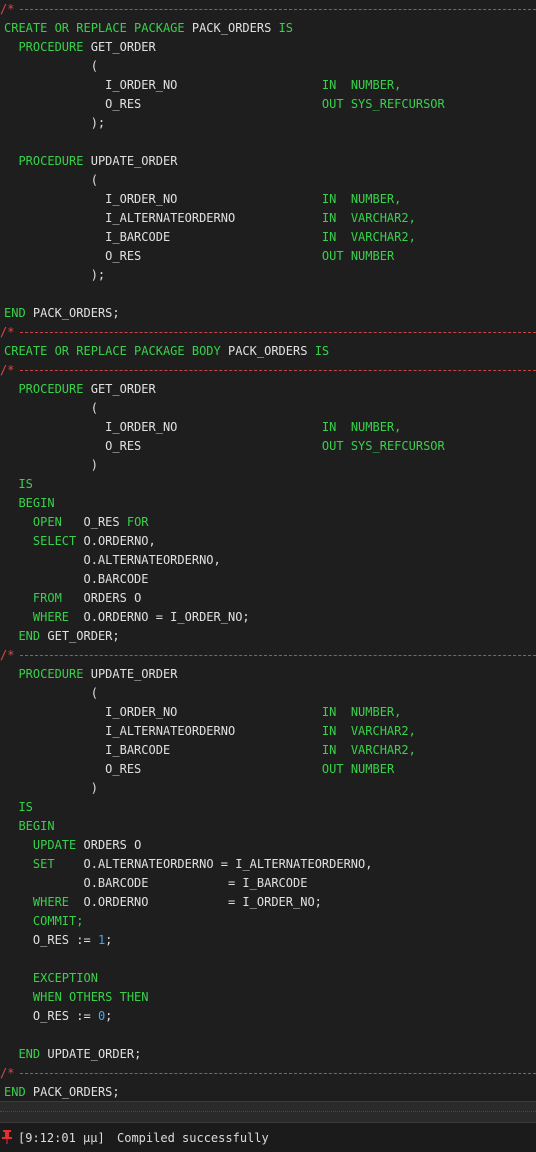 Image resolution: width=536 pixels, height=1152 pixels. What do you see at coordinates (72, 1016) in the screenshot?
I see `code-line: O_RES := 0;` at bounding box center [72, 1016].